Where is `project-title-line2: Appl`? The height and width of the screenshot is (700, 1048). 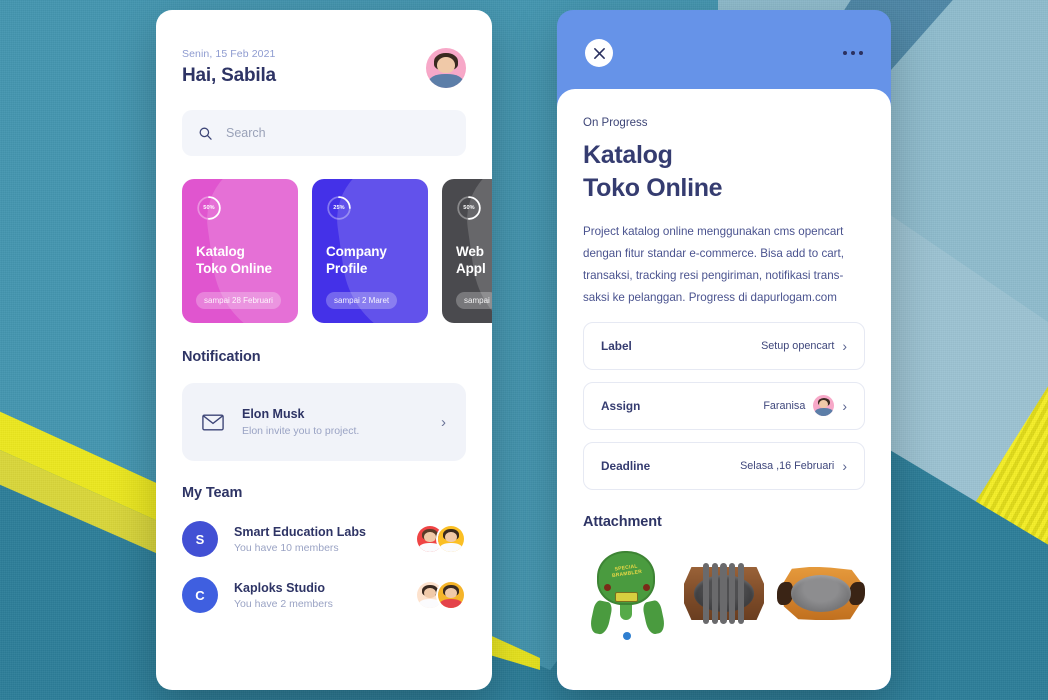 project-title-line2: Appl is located at coordinates (471, 269).